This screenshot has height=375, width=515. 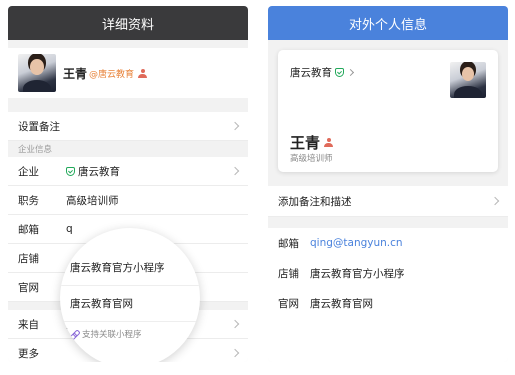 I want to click on popup-item-website: 唐云教育官网, so click(x=130, y=304).